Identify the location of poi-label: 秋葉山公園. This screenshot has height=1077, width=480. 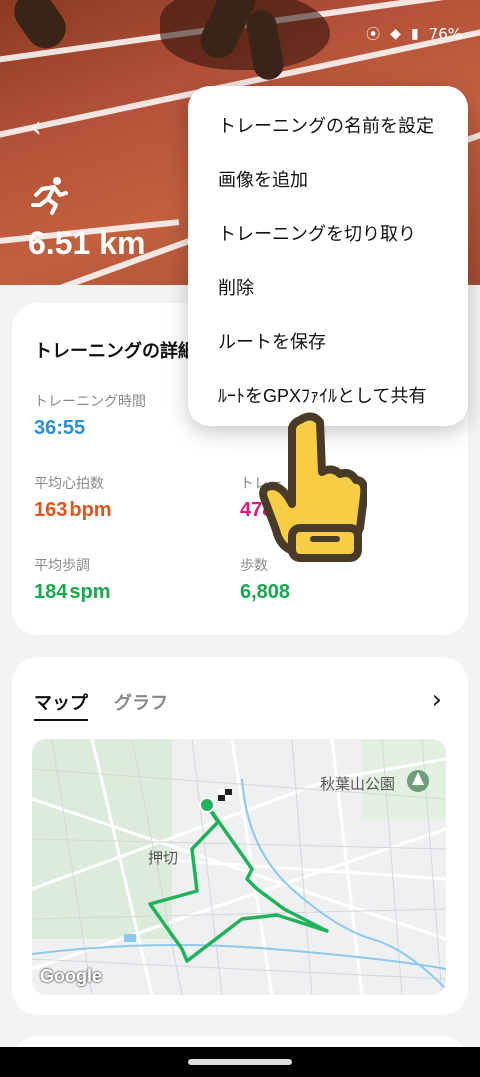
(358, 784).